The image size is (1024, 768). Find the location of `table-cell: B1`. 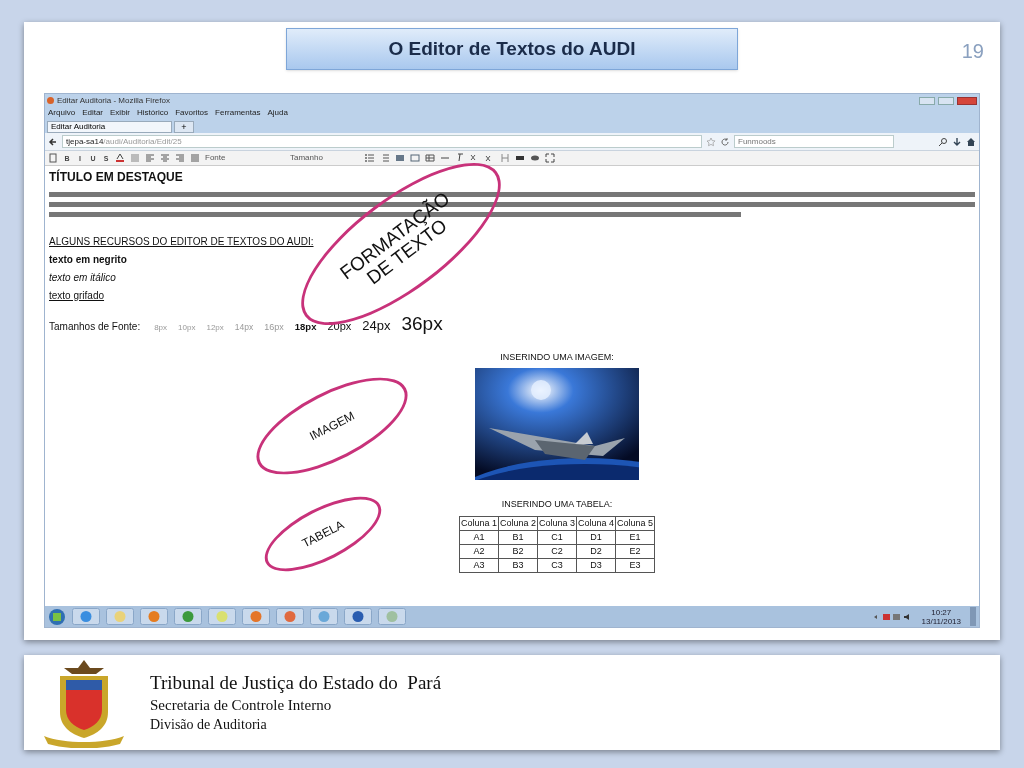

table-cell: B1 is located at coordinates (518, 537).